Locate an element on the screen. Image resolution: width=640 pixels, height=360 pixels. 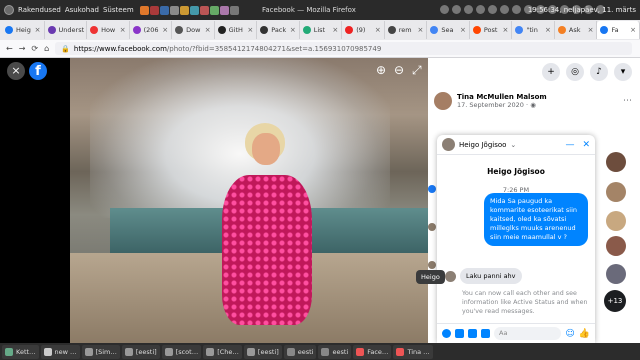
browser-tab: GitH × is located at coordinates (236, 30).